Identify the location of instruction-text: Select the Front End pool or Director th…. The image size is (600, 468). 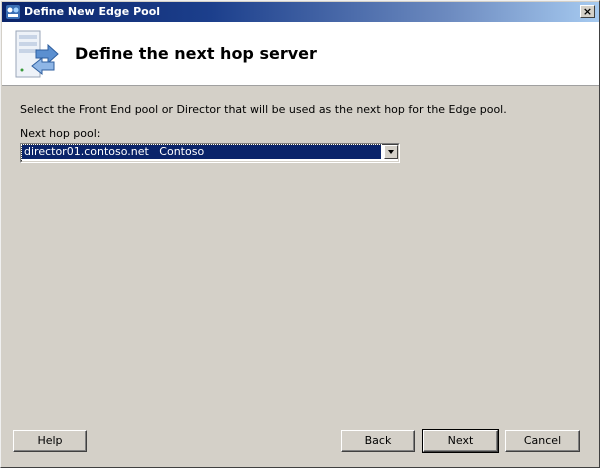
(263, 109).